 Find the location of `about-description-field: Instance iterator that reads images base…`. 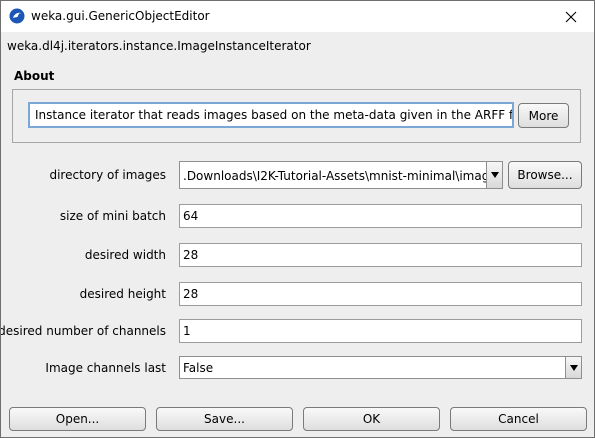

about-description-field: Instance iterator that reads images base… is located at coordinates (271, 115).